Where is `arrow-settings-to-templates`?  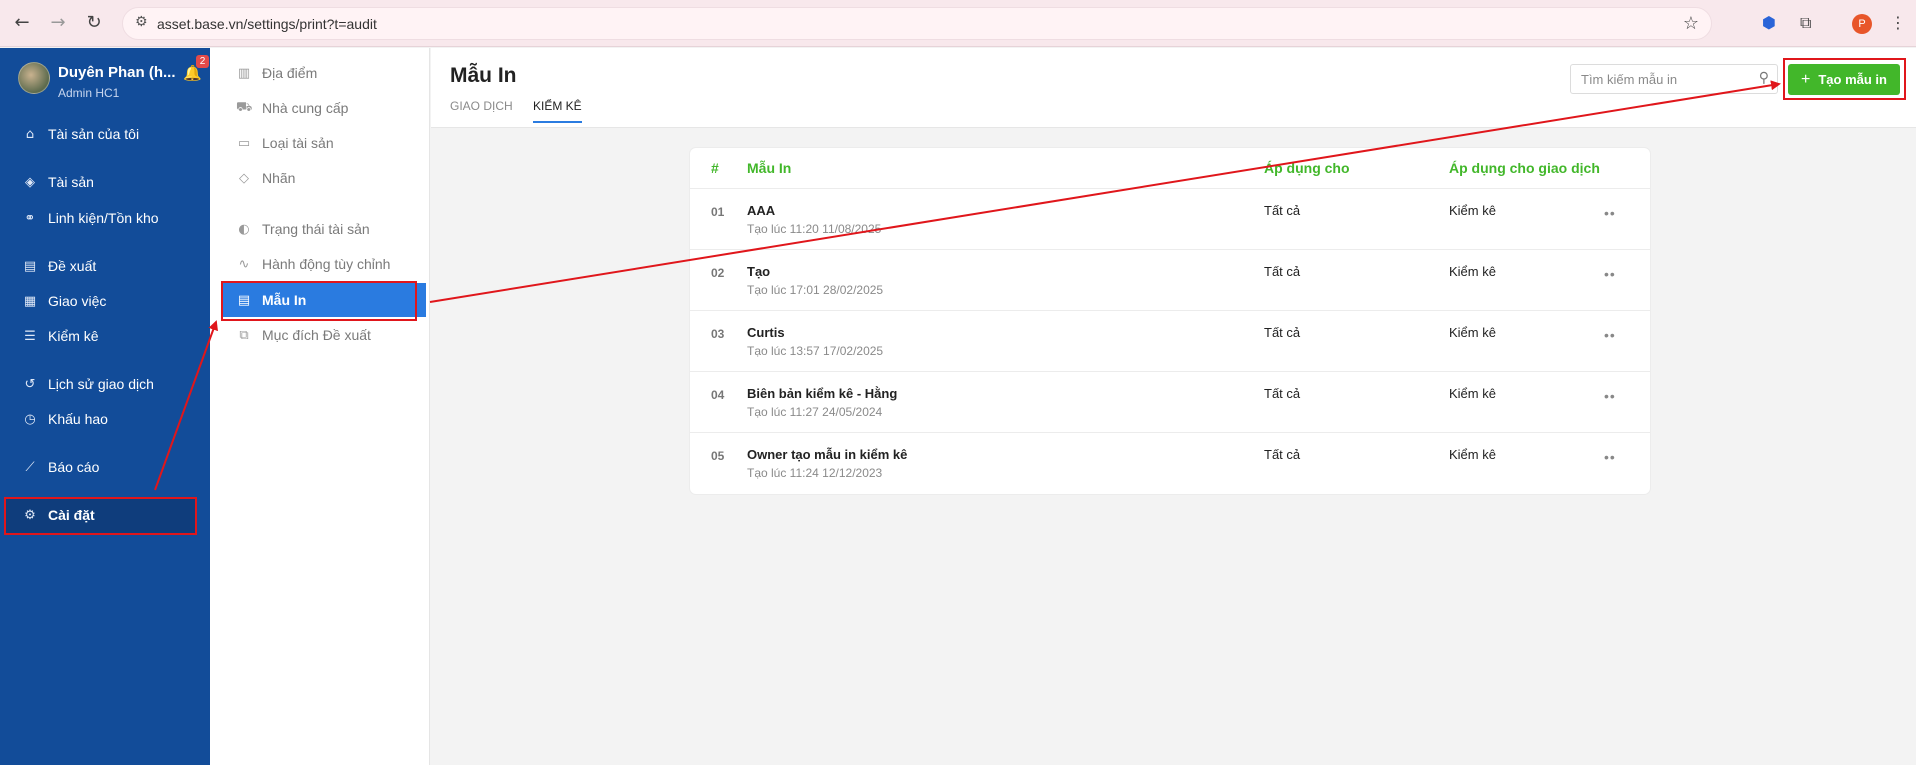
arrow-settings-to-templates is located at coordinates (186, 405).